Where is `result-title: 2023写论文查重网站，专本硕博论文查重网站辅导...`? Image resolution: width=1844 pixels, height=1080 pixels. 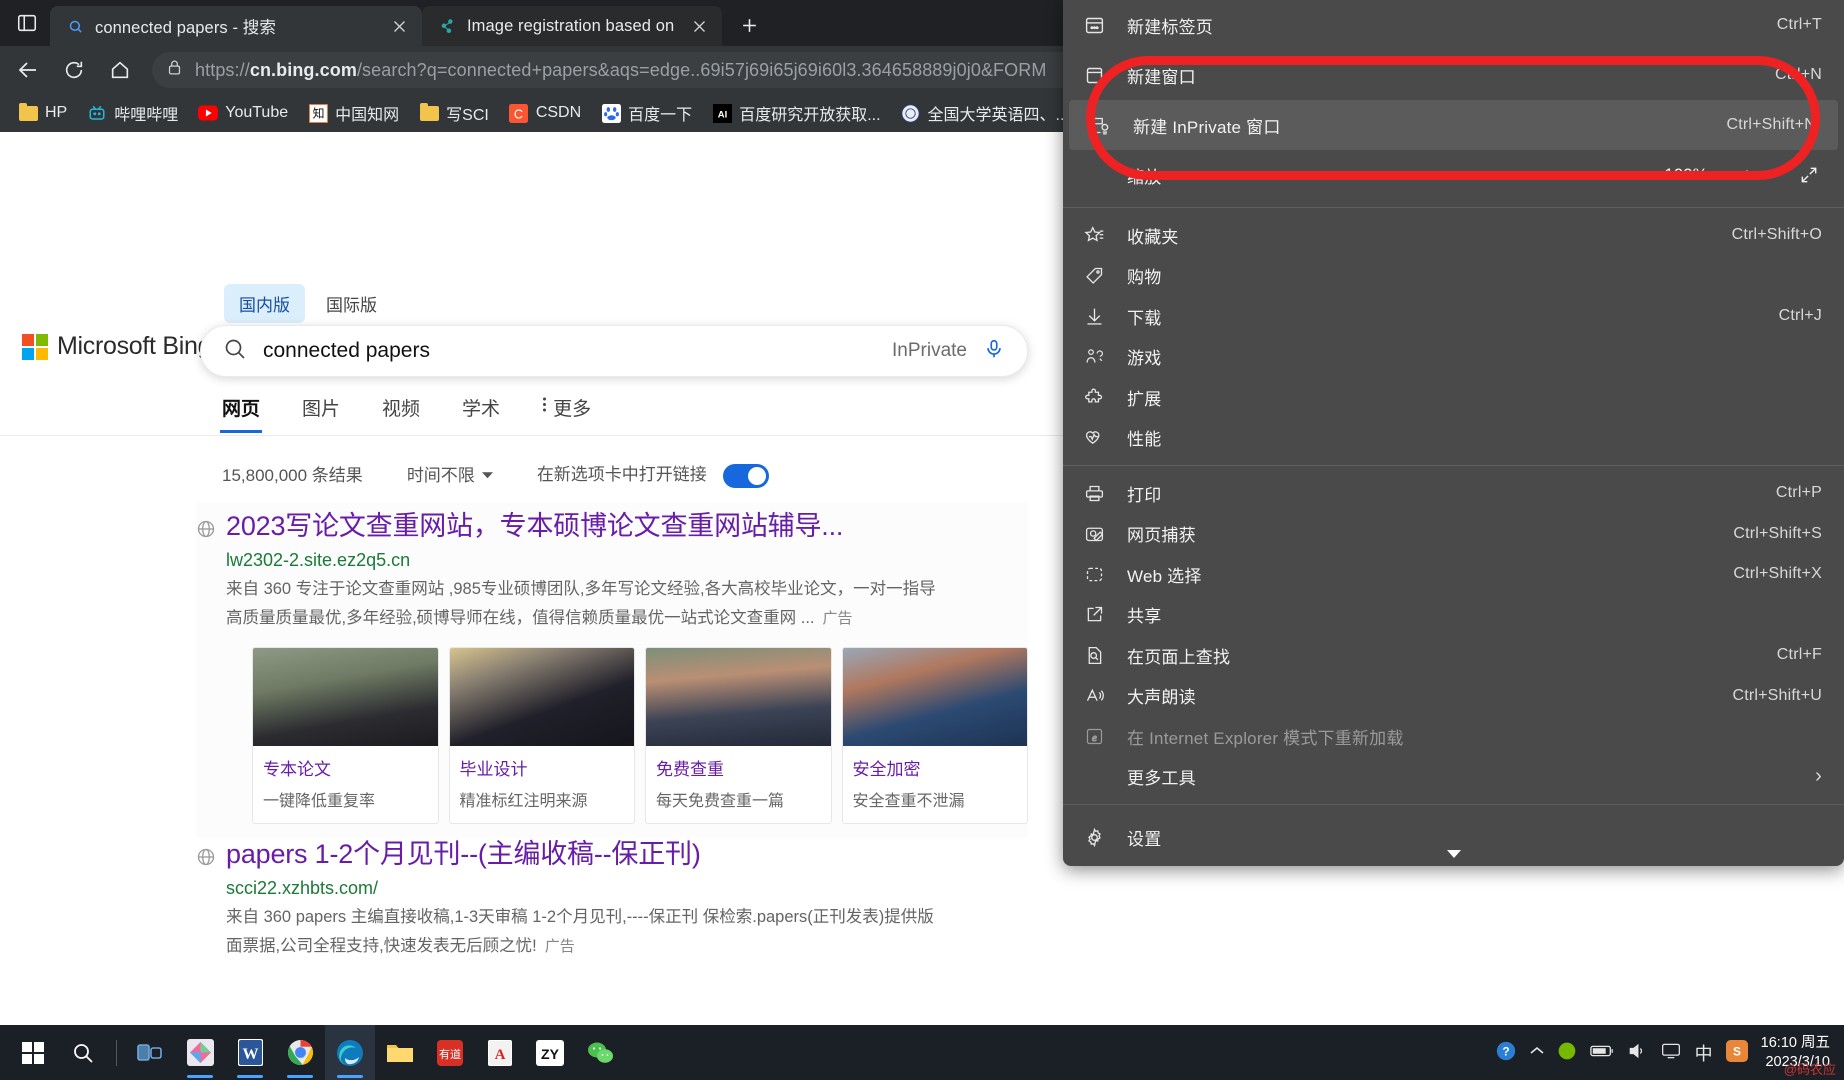
result-title: 2023写论文查重网站，专本硕博论文查重网站辅导... is located at coordinates (627, 527).